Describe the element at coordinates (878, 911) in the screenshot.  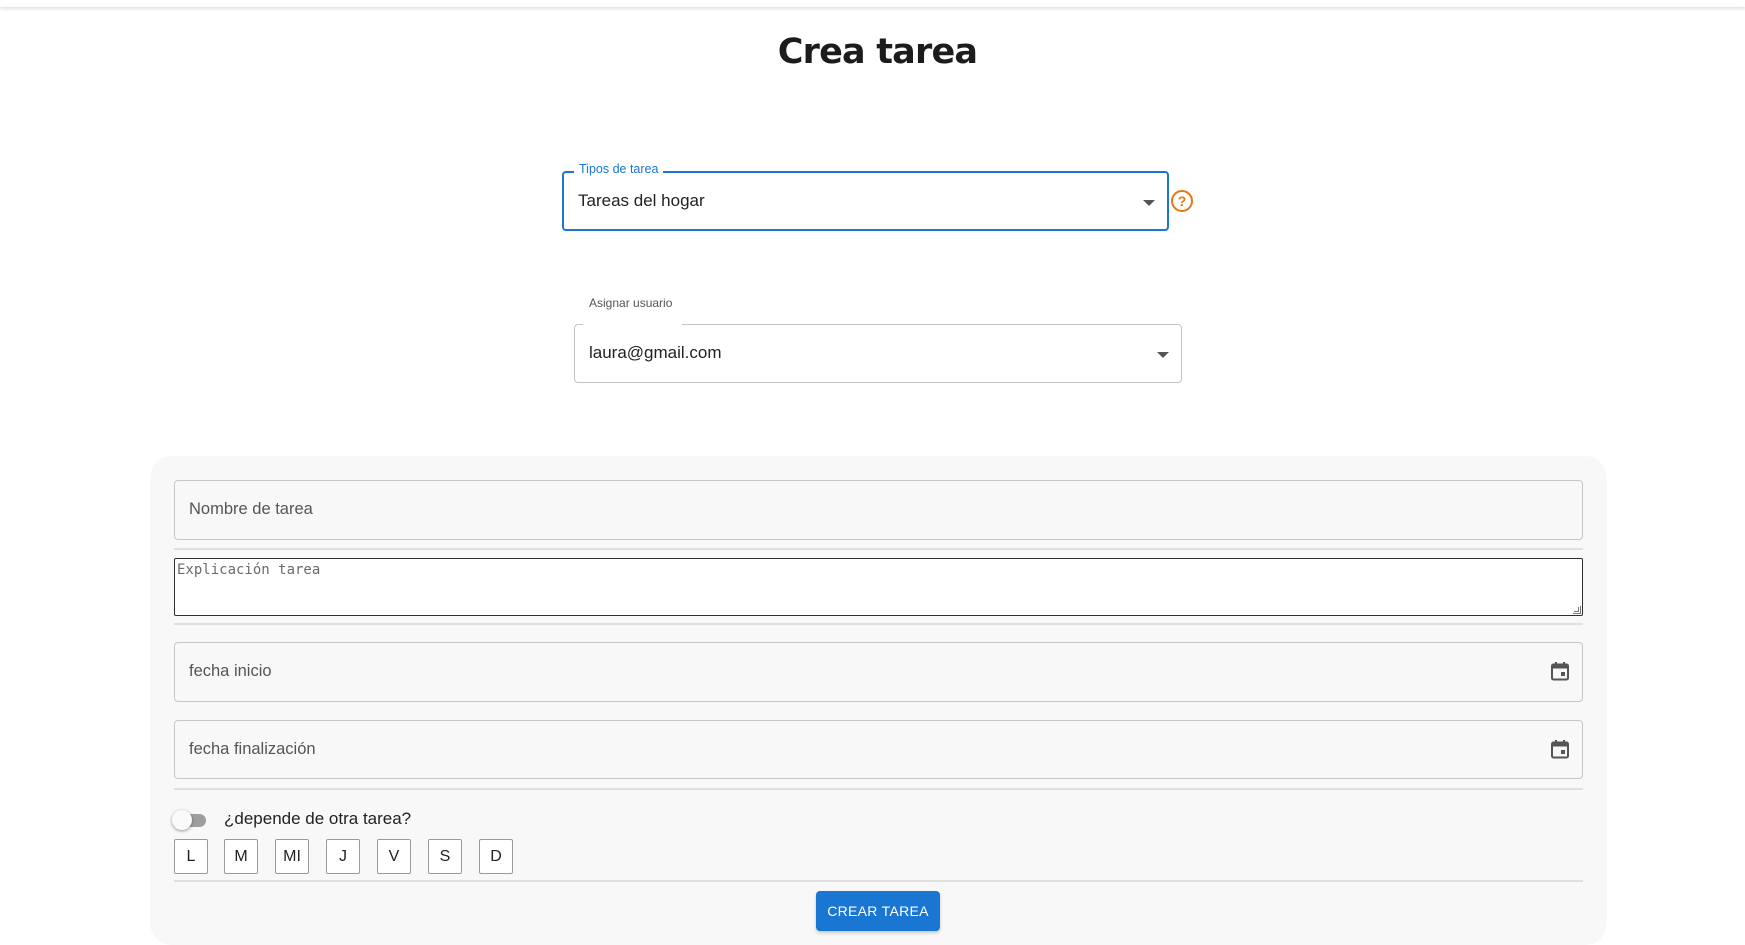
I see `create-task-button: CREAR TAREA` at that location.